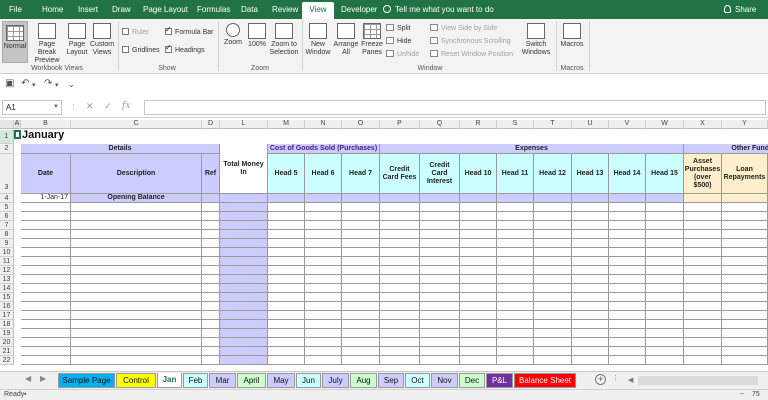 The image size is (768, 400). Describe the element at coordinates (7, 225) in the screenshot. I see `row-header: 7` at that location.